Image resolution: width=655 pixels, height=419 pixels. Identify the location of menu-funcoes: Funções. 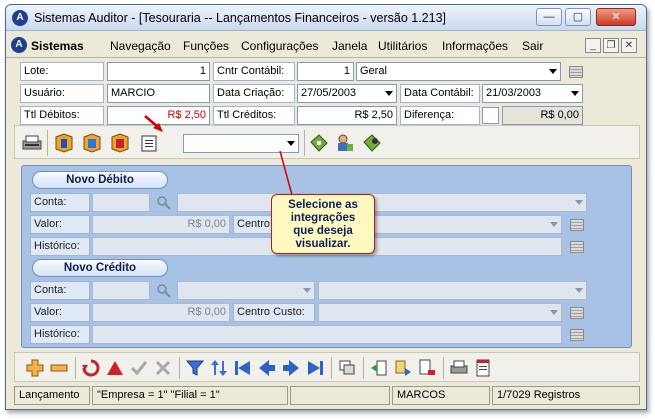
(206, 46).